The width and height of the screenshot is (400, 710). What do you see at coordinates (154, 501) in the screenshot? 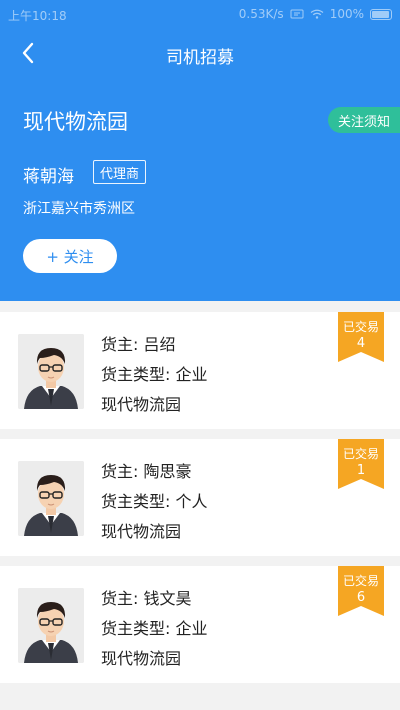
I see `owner-type: 货主类型: 个人` at bounding box center [154, 501].